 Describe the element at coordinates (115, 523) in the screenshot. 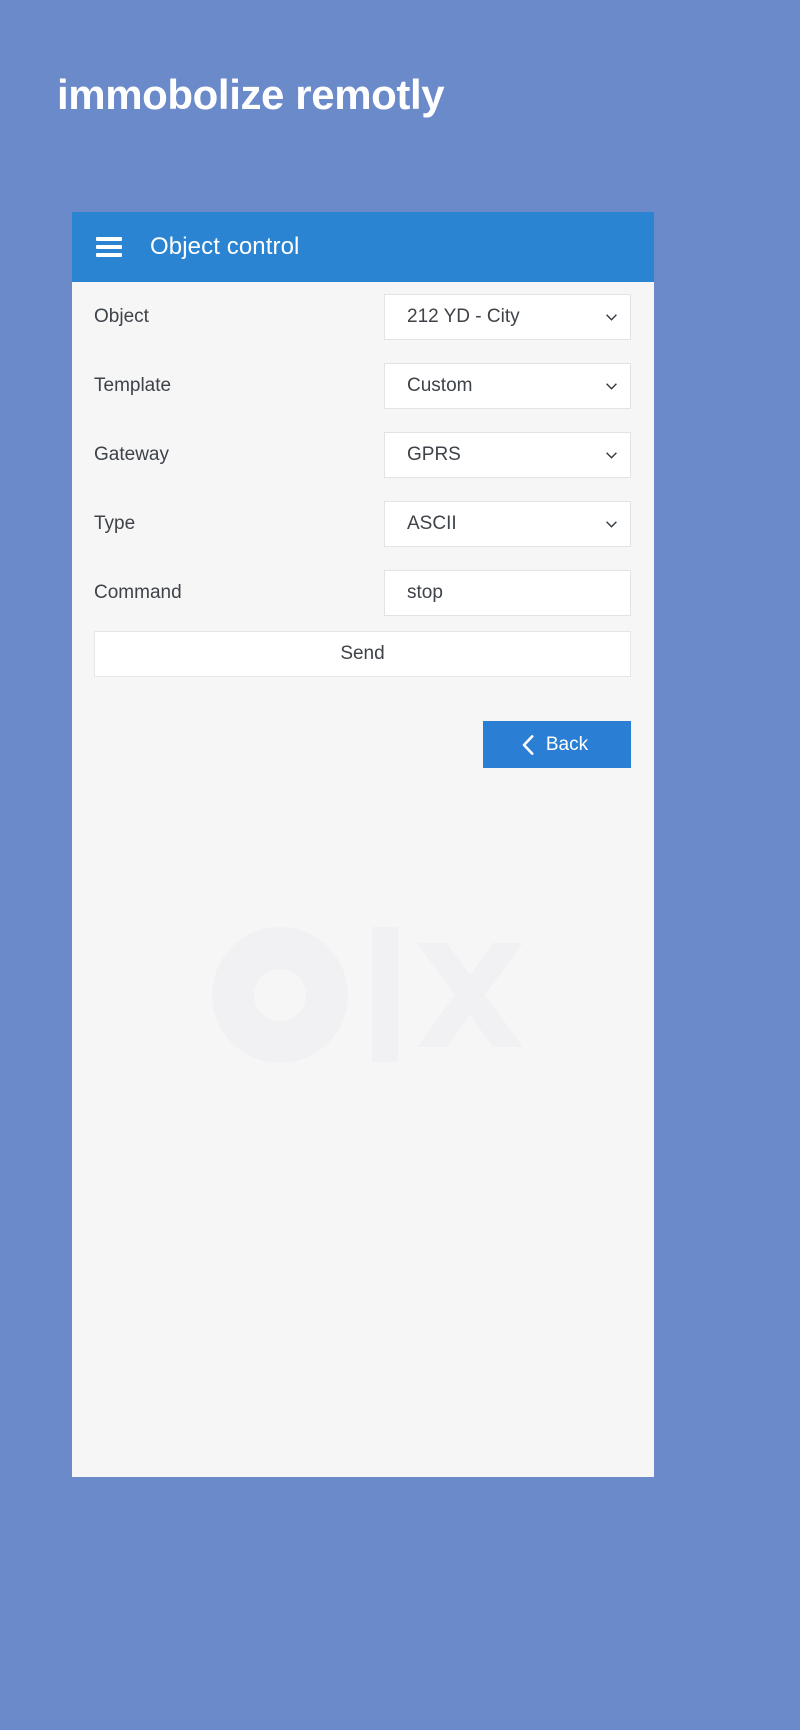

I see `label-type: Type` at that location.